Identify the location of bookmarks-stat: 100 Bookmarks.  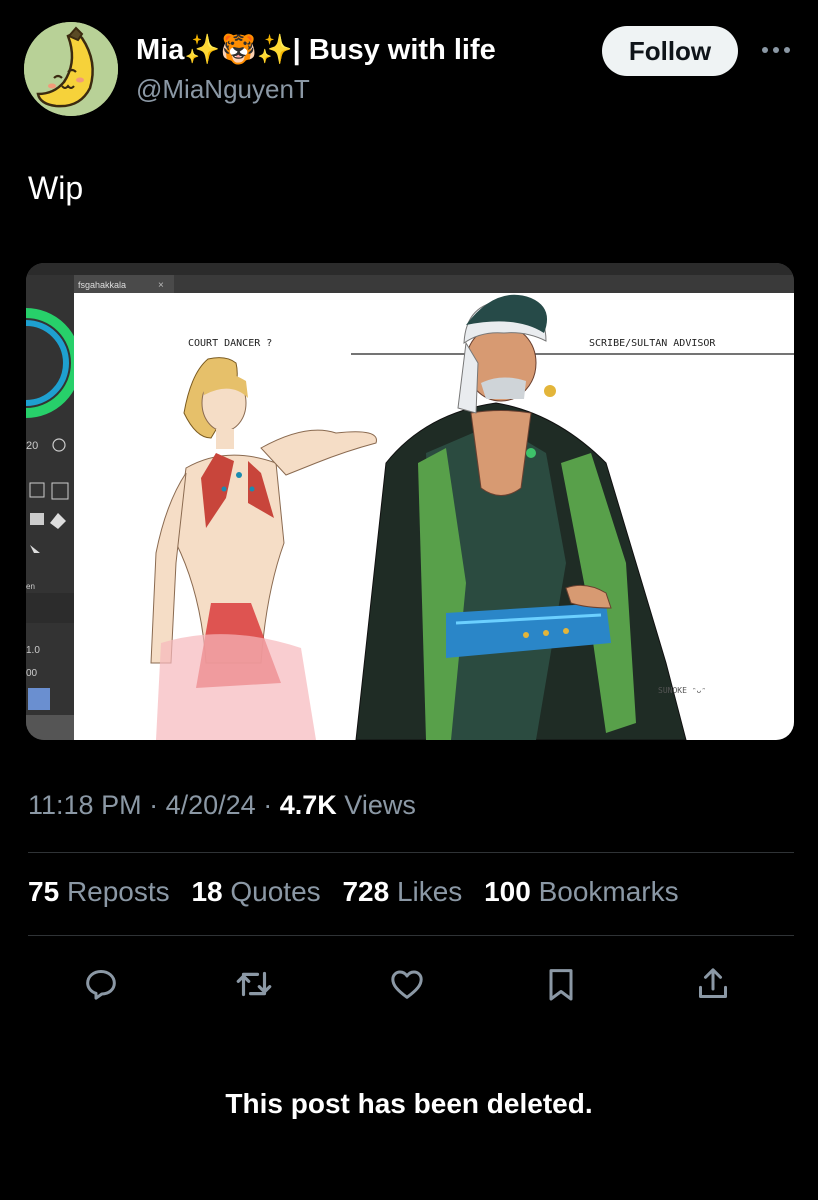
(581, 891).